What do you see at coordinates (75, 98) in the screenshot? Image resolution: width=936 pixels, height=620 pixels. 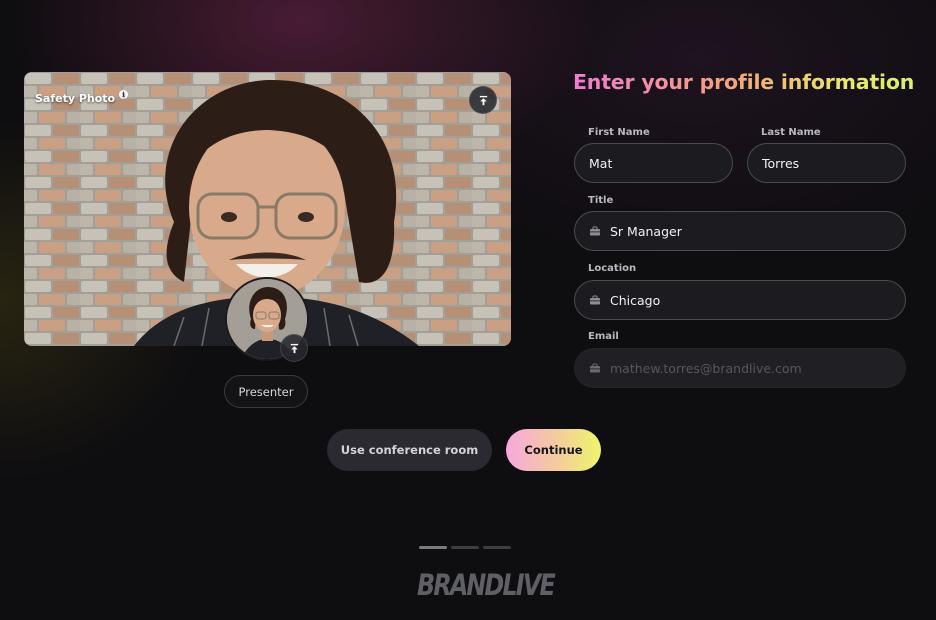 I see `safety-photo-text: Safety Photo` at bounding box center [75, 98].